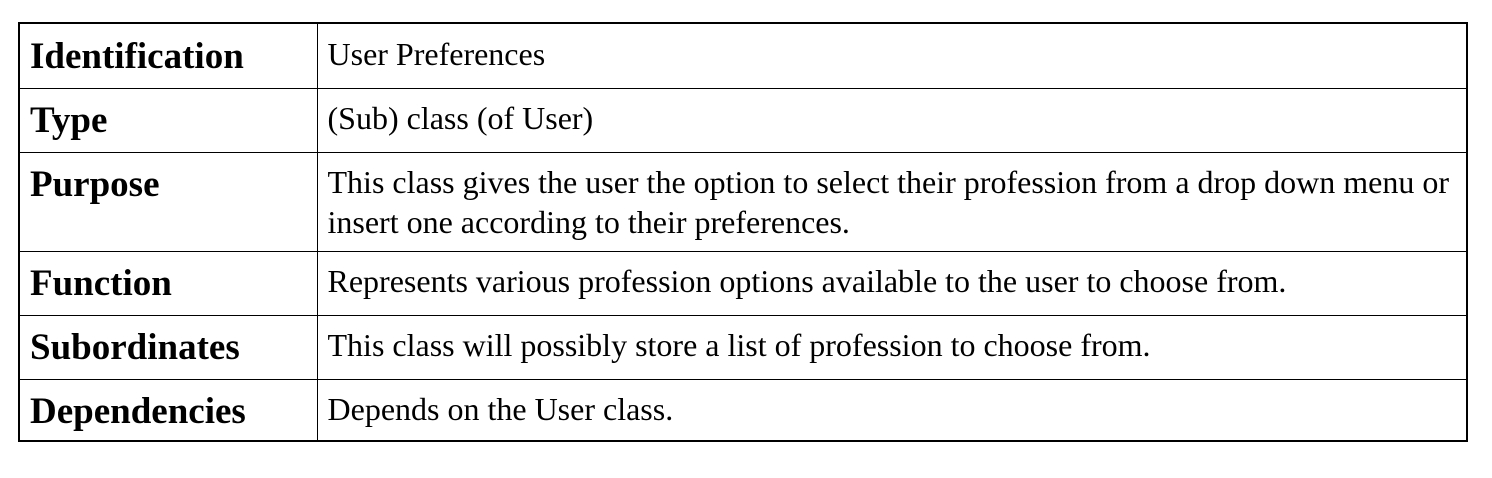 The width and height of the screenshot is (1492, 478). What do you see at coordinates (168, 410) in the screenshot?
I see `row-label: Dependencies` at bounding box center [168, 410].